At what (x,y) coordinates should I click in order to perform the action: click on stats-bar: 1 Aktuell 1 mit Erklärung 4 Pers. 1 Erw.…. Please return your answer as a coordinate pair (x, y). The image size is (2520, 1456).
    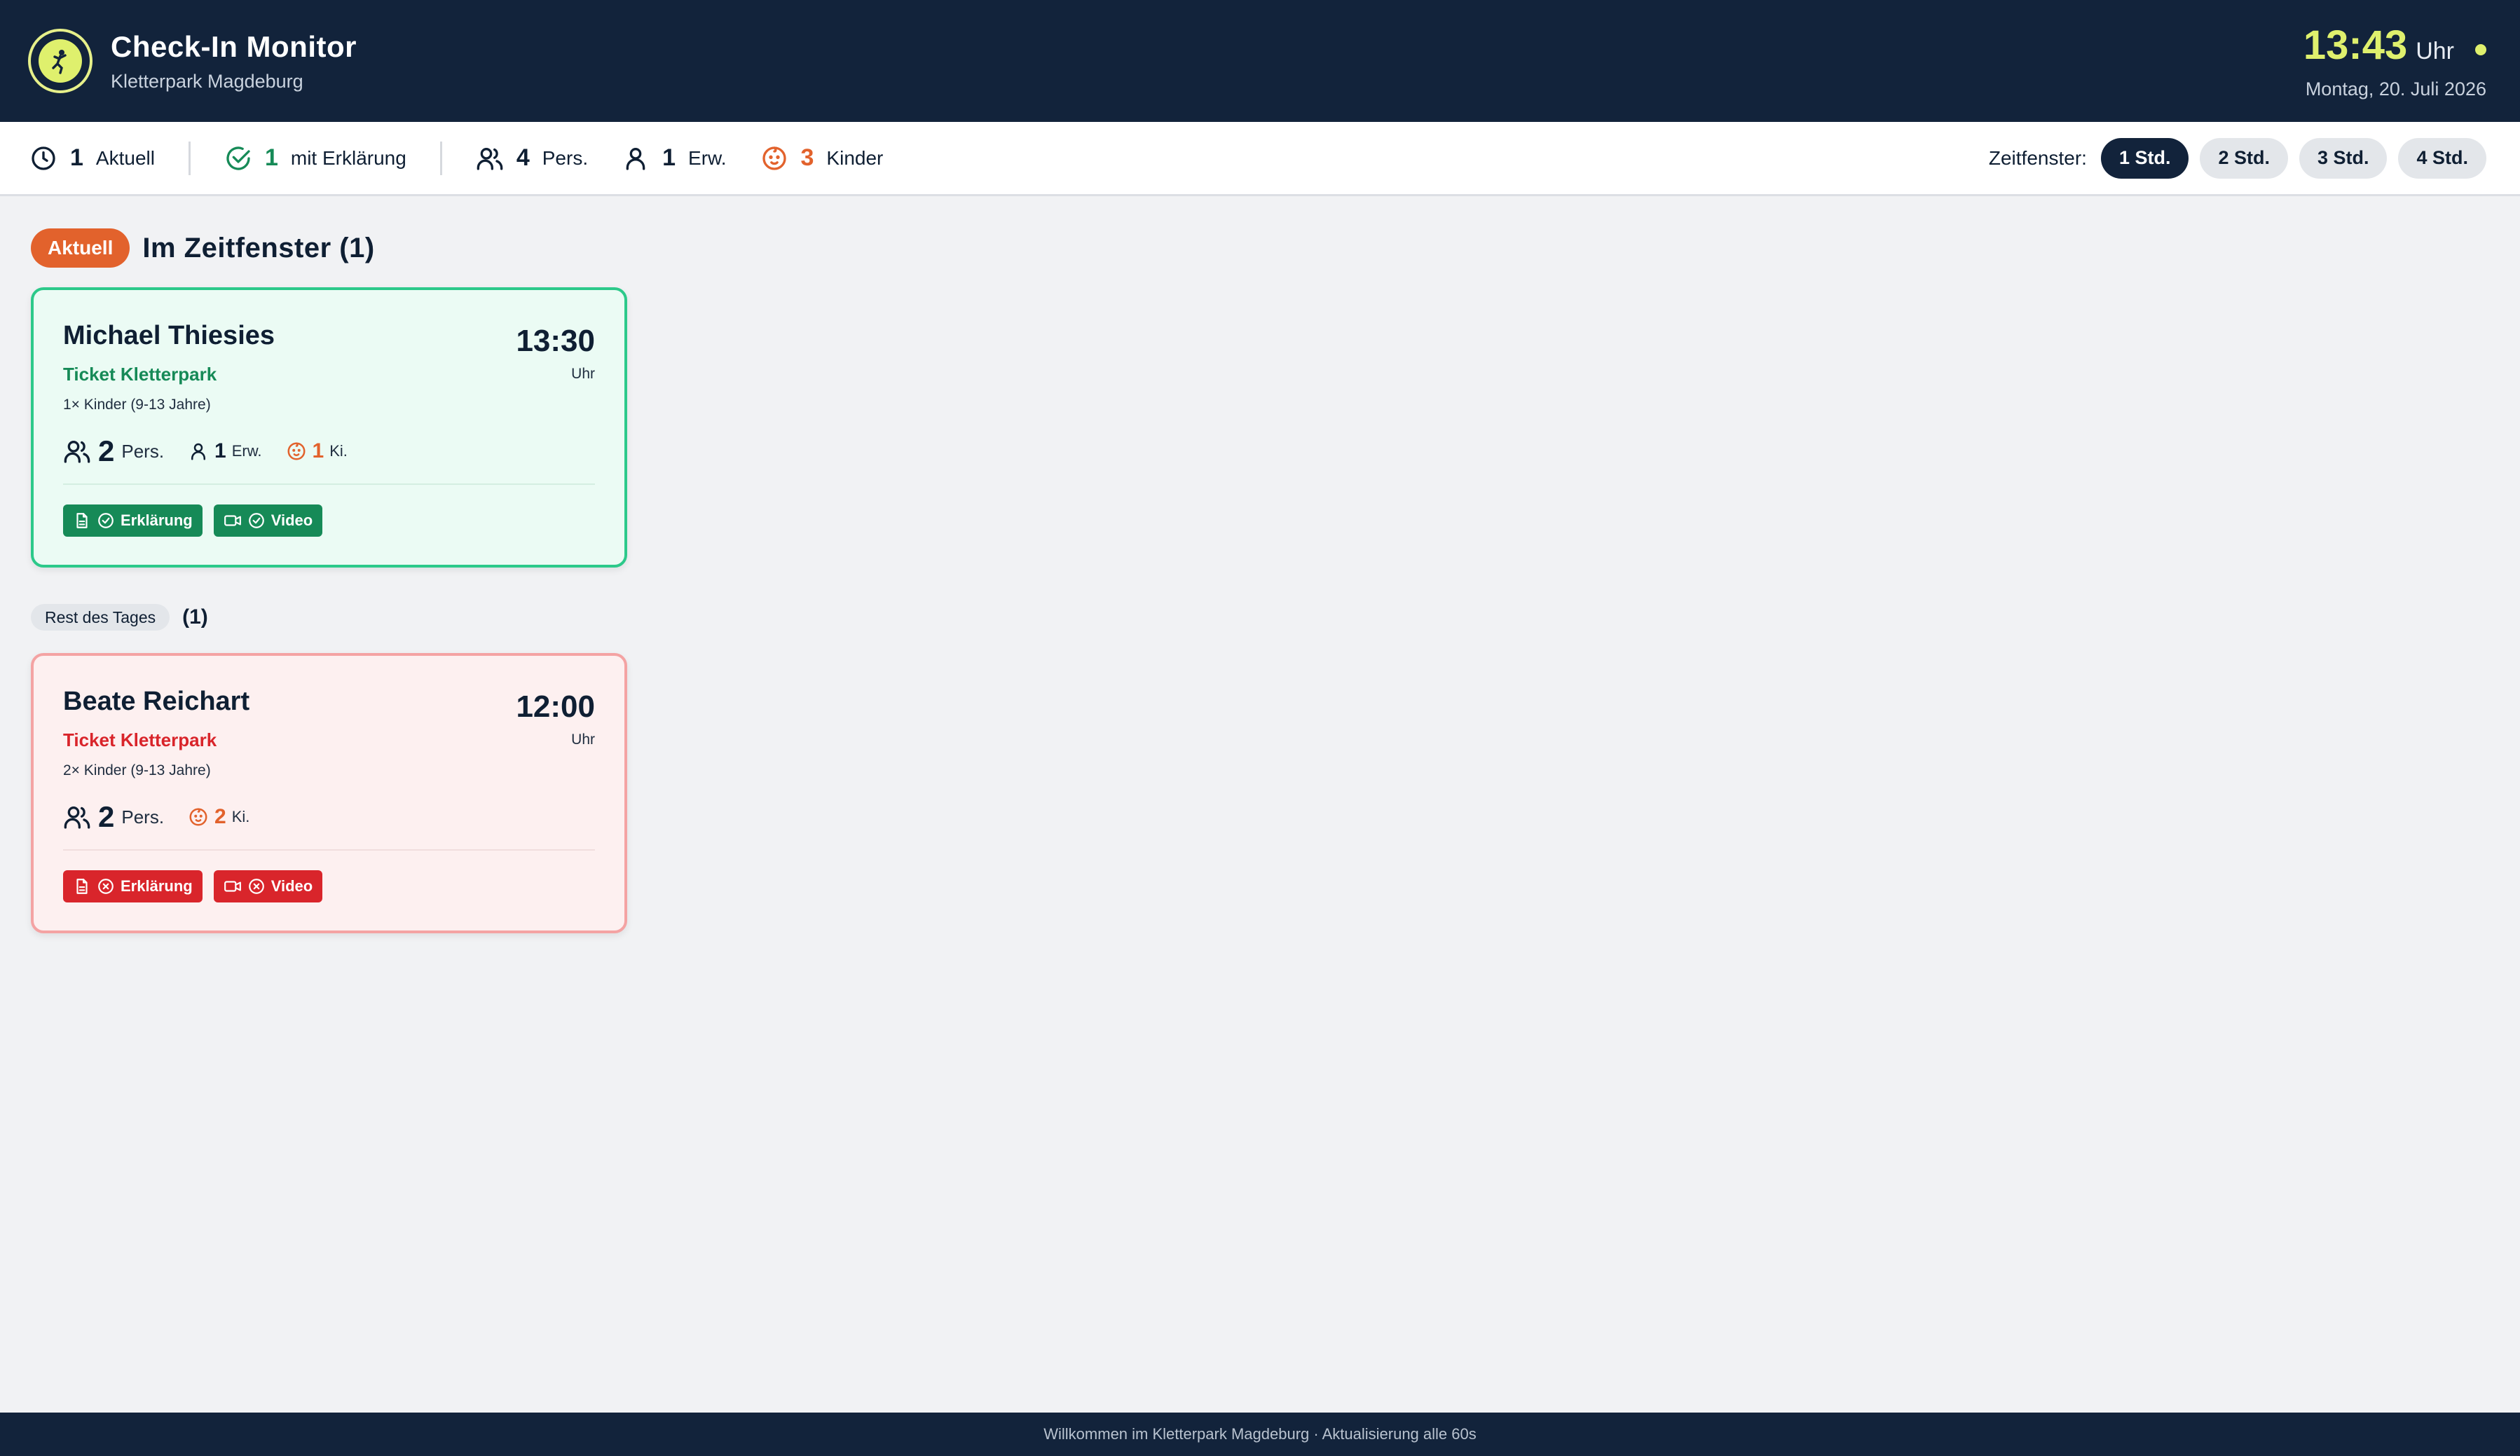
    Looking at the image, I should click on (1260, 159).